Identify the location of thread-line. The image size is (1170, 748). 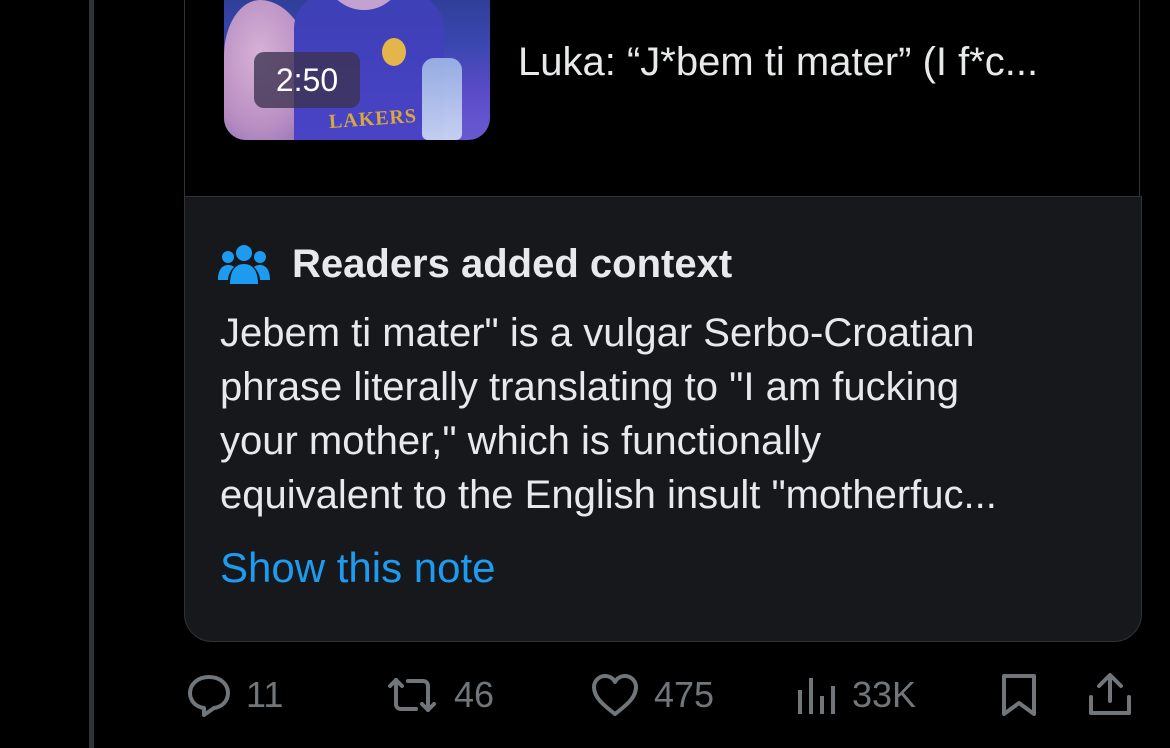
(91, 374).